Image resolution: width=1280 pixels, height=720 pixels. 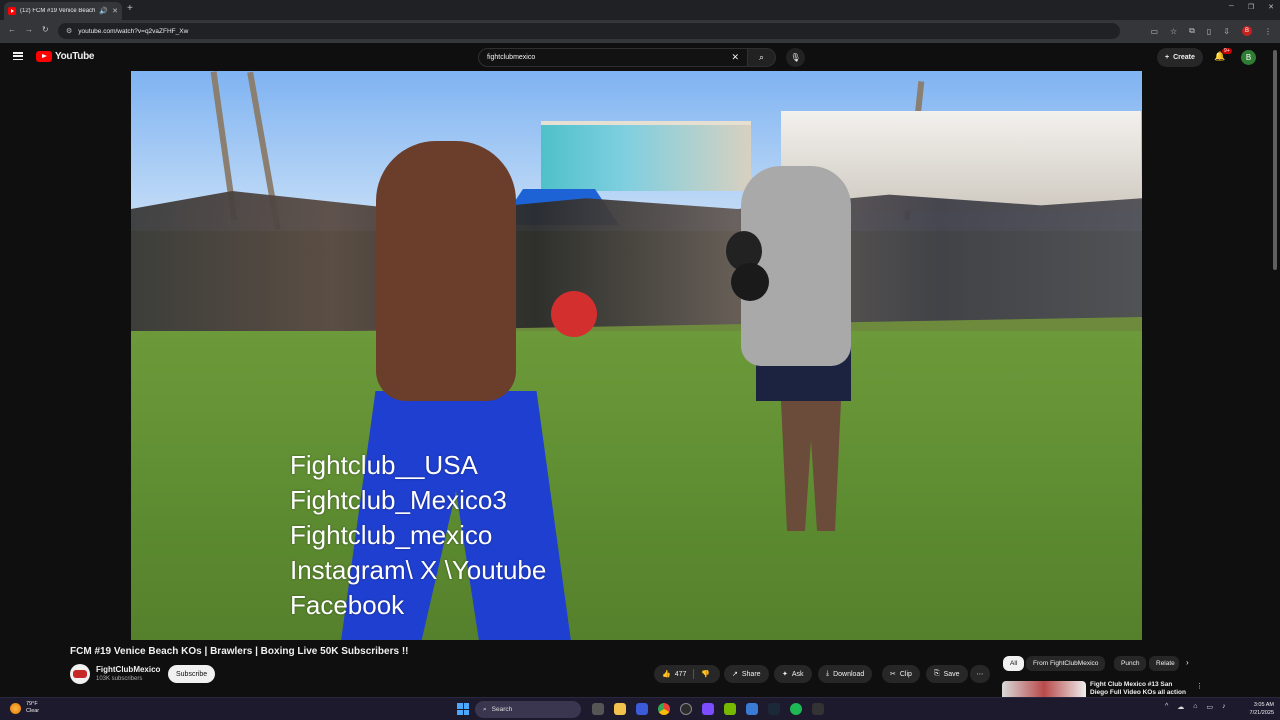 What do you see at coordinates (63, 11) in the screenshot?
I see `browser-tab: (12) FCM #19 Venice Beach 🔊 ✕` at bounding box center [63, 11].